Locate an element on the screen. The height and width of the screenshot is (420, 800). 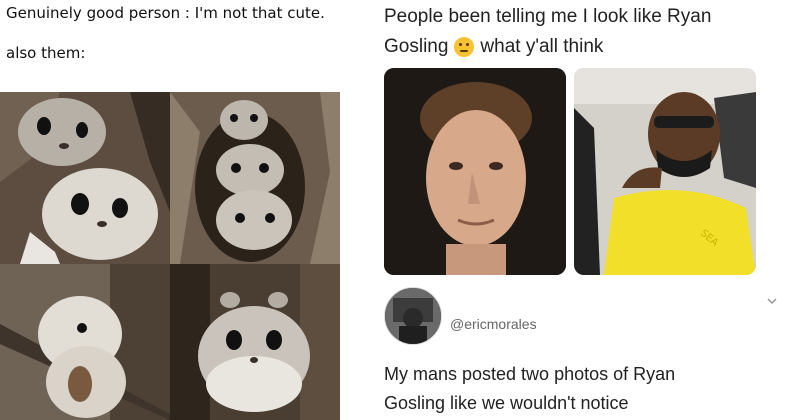
tweet-text-line2: Gosling what y'all think is located at coordinates (493, 47).